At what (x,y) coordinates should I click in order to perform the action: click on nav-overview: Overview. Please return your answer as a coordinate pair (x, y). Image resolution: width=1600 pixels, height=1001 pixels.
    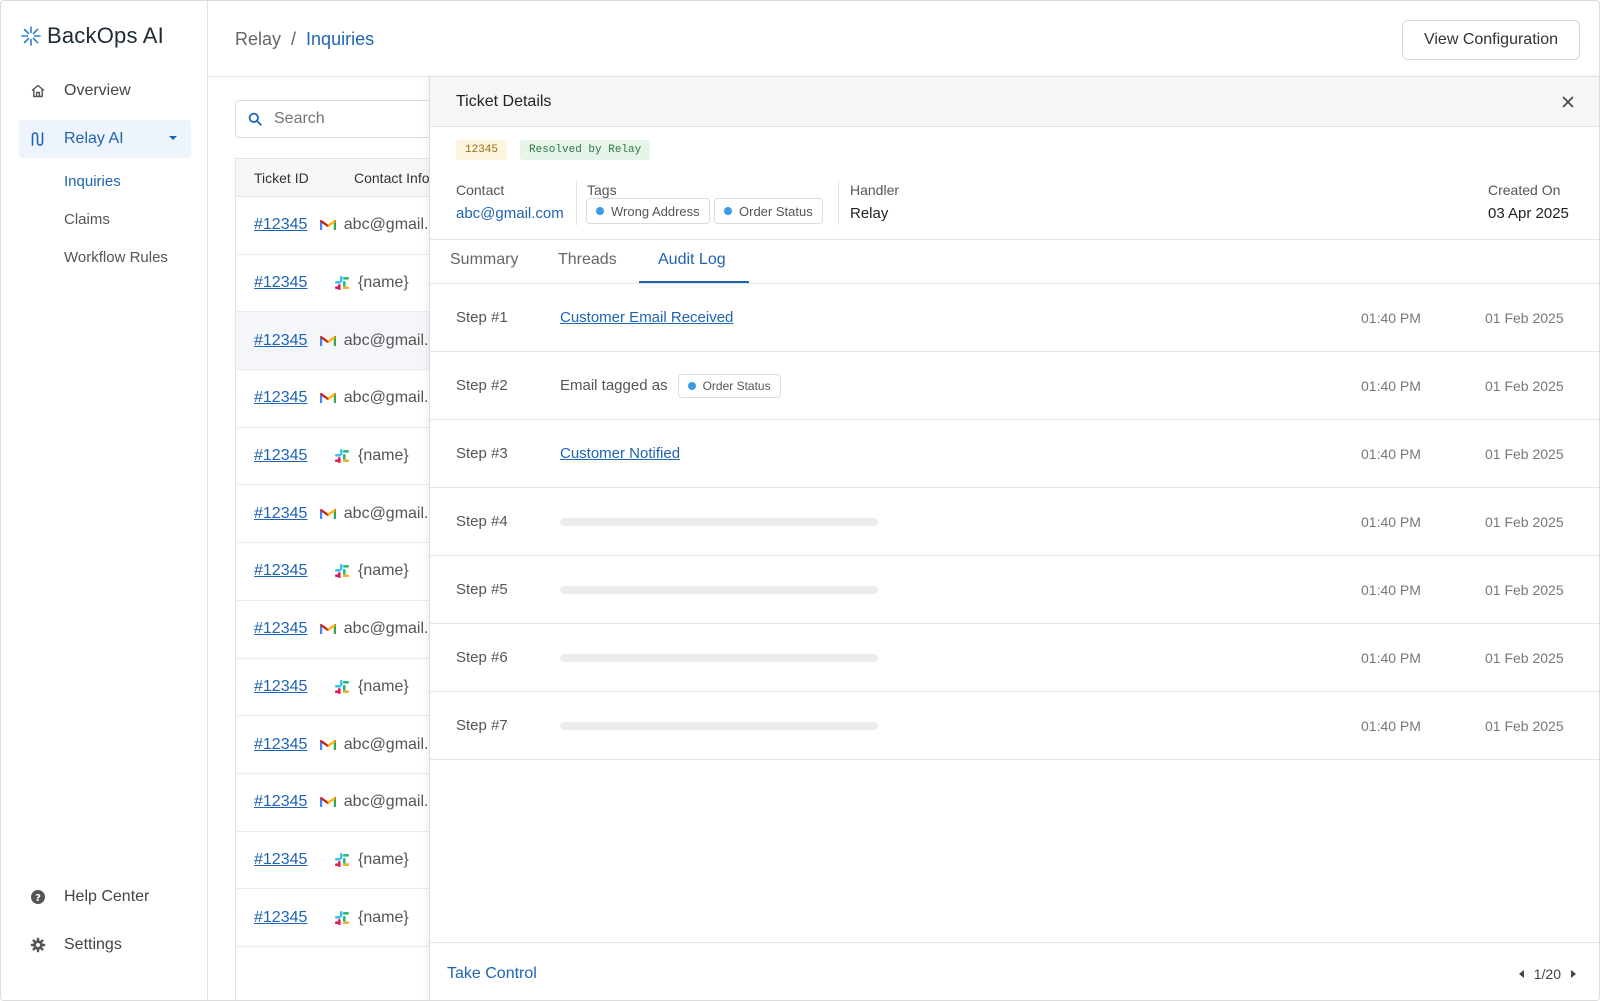
    Looking at the image, I should click on (105, 91).